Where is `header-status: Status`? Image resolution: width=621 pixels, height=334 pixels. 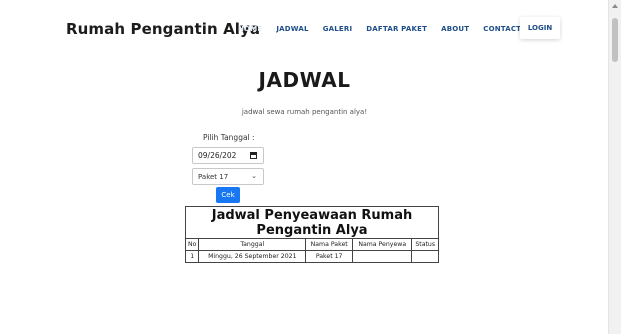
header-status: Status is located at coordinates (425, 244).